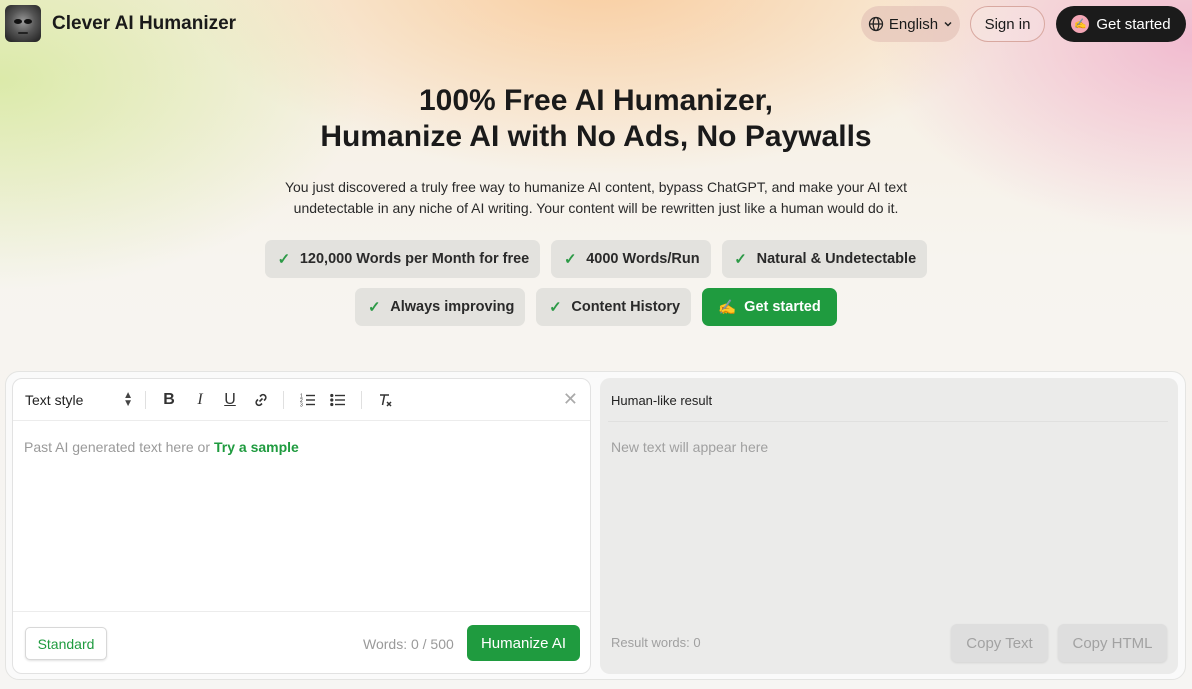 The height and width of the screenshot is (689, 1192). Describe the element at coordinates (144, 24) in the screenshot. I see `brand-name: Clever AI Humanizer` at that location.